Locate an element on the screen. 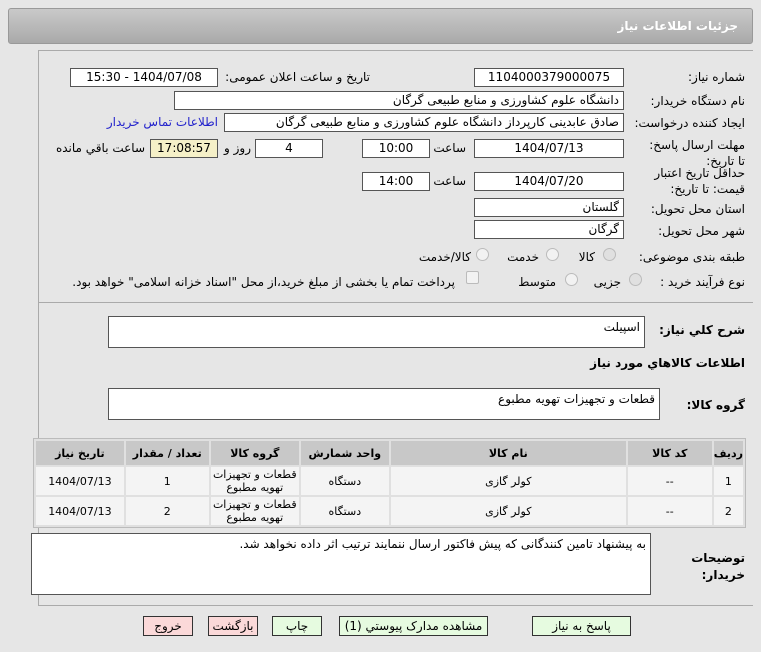  category-radio-service is located at coordinates (552, 254).